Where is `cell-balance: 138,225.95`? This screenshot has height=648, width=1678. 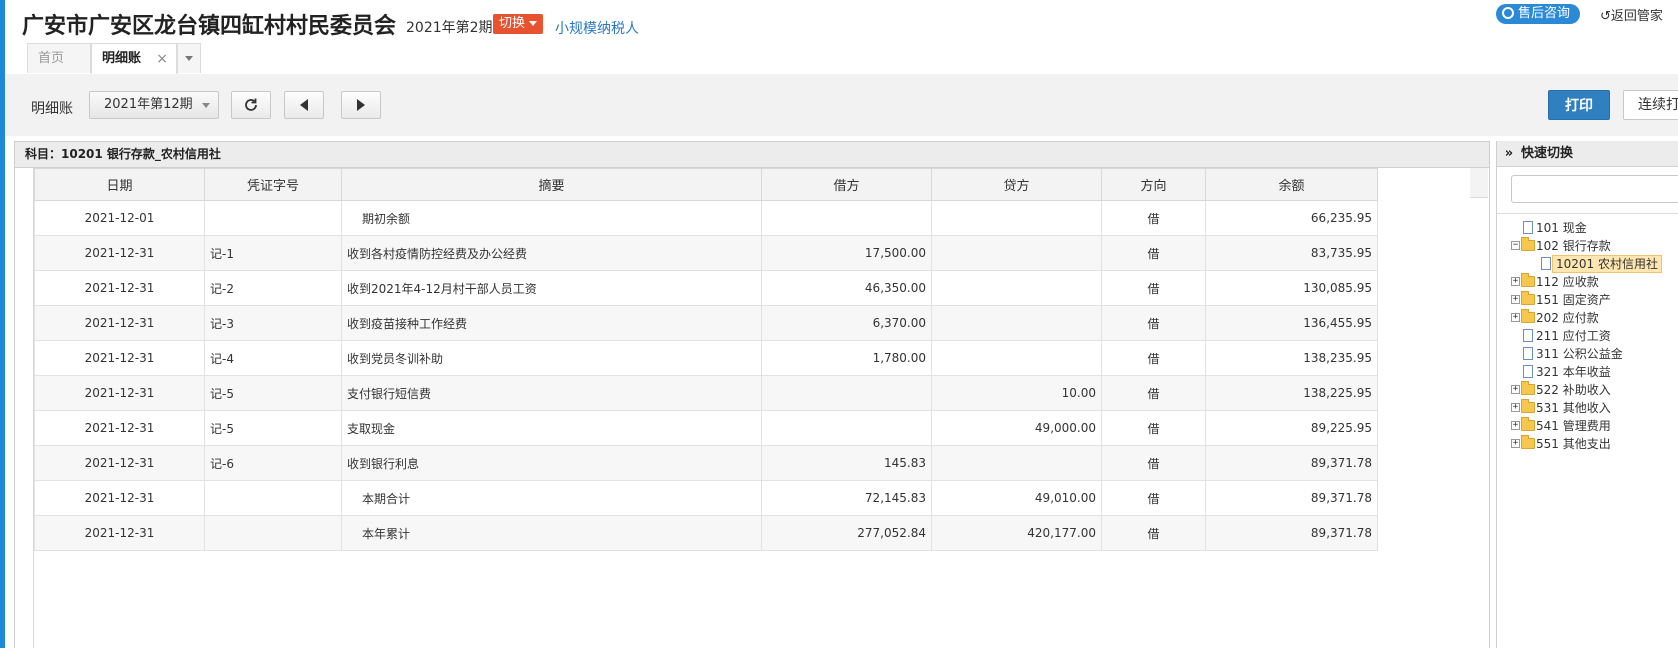
cell-balance: 138,225.95 is located at coordinates (1291, 393).